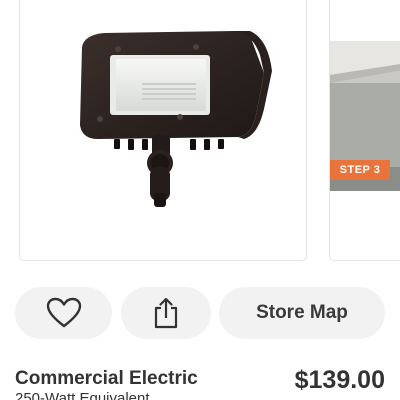  I want to click on store-map-button: Store Map, so click(302, 313).